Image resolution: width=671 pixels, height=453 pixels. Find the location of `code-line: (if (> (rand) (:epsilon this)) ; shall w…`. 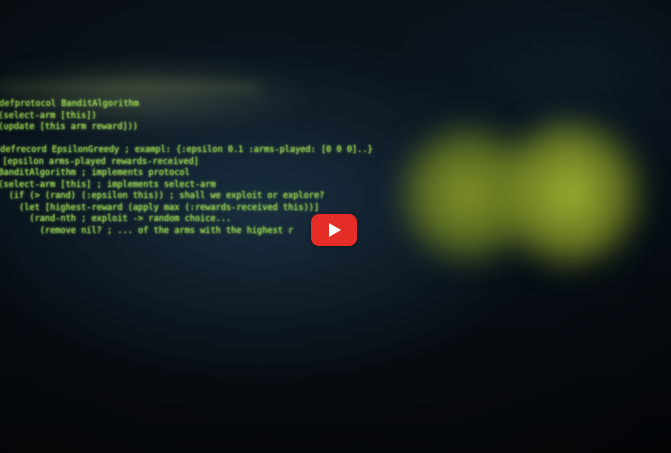

code-line: (if (> (rand) (:epsilon this)) ; shall w… is located at coordinates (162, 196).